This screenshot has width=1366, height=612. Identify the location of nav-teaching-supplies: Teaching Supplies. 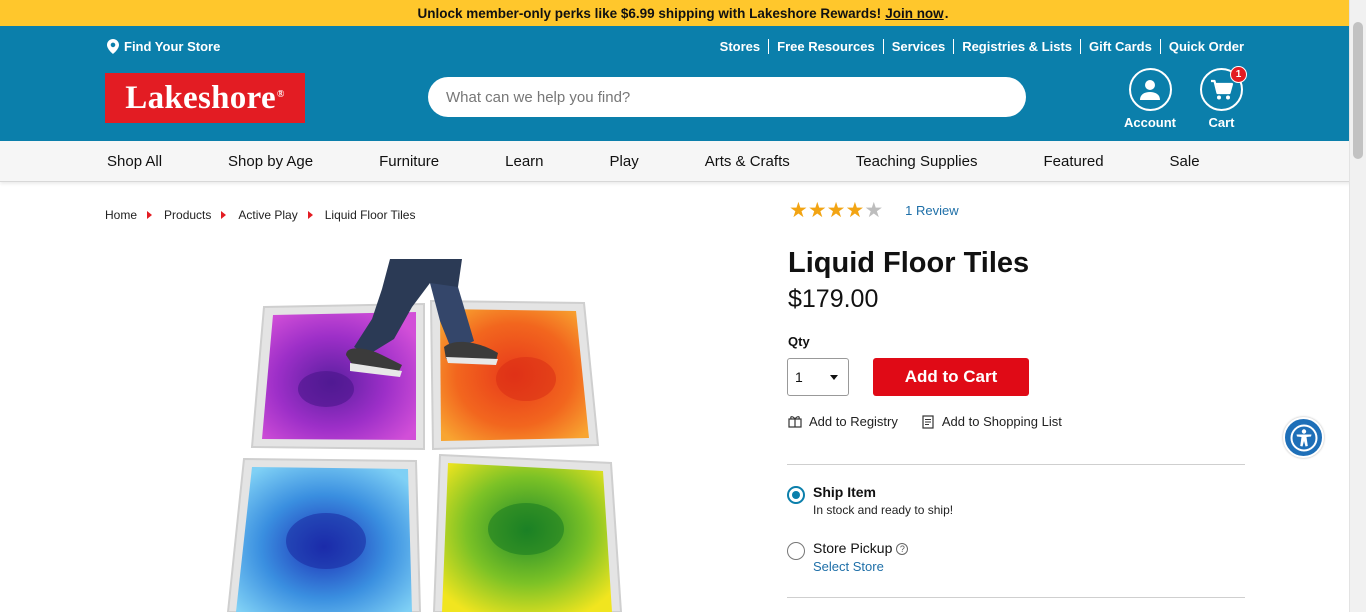
(917, 161).